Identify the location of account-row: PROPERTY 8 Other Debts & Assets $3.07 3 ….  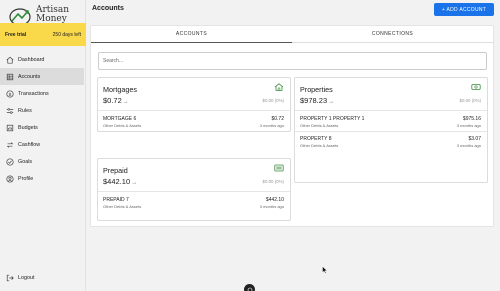
(391, 141).